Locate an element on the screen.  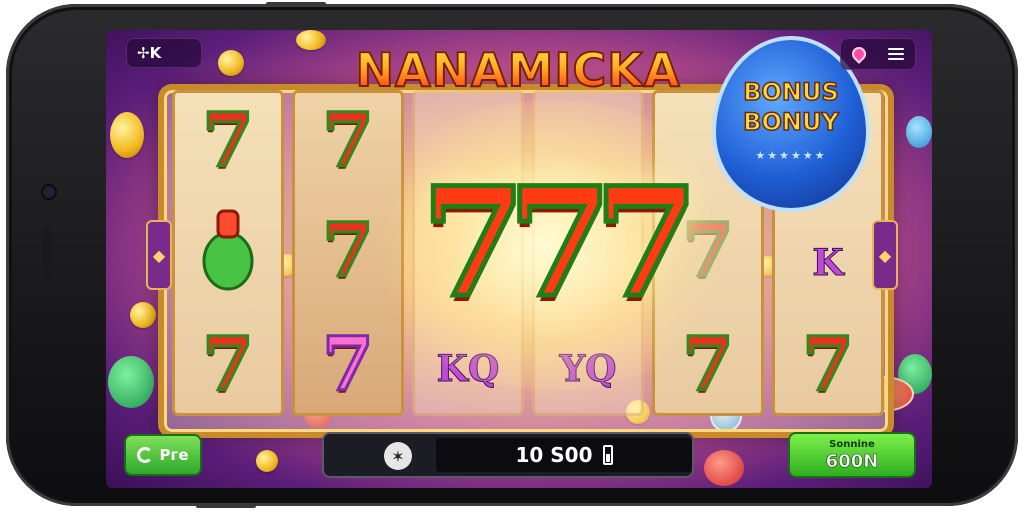
map-pin-icon is located at coordinates (859, 54).